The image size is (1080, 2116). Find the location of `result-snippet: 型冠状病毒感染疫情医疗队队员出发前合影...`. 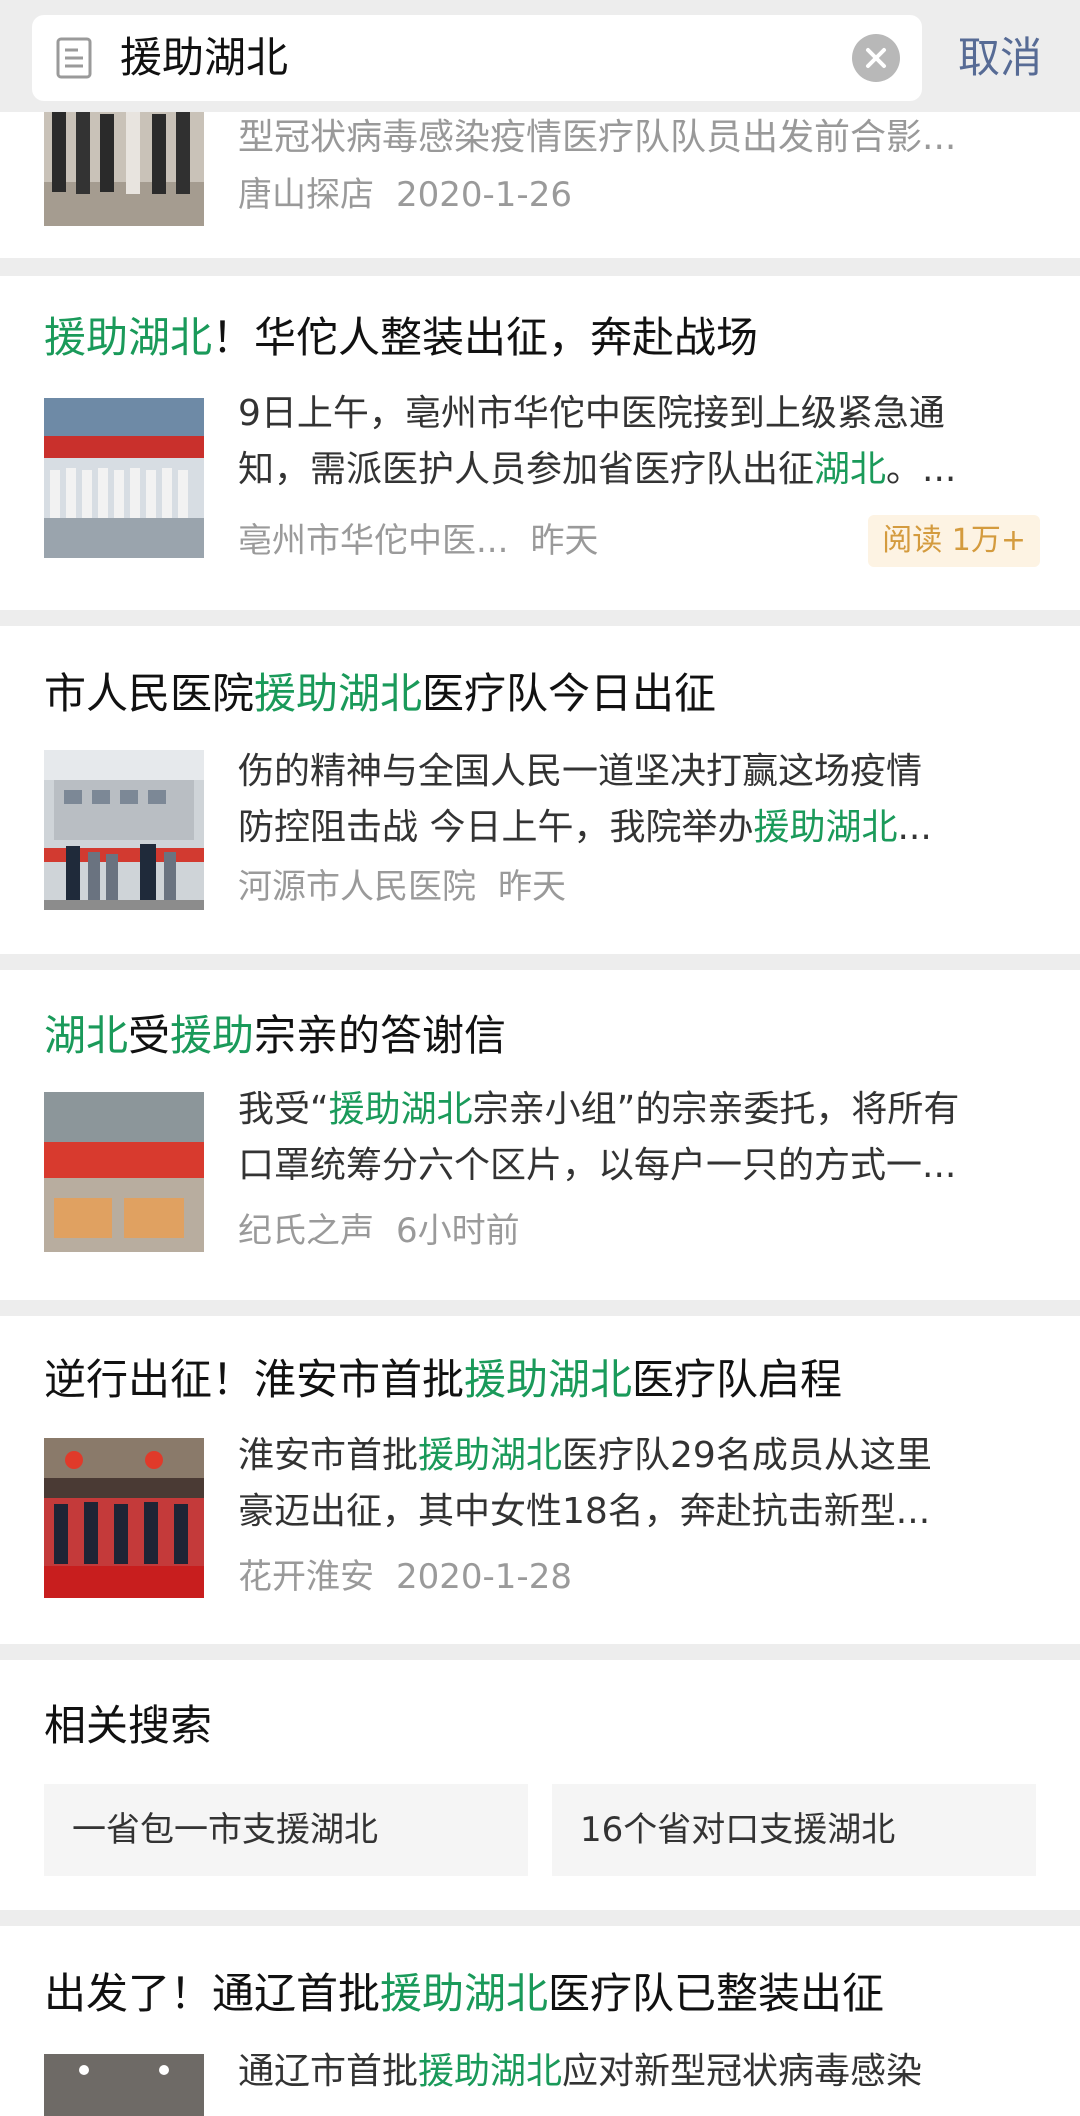

result-snippet: 型冠状病毒感染疫情医疗队队员出发前合影... is located at coordinates (597, 137).